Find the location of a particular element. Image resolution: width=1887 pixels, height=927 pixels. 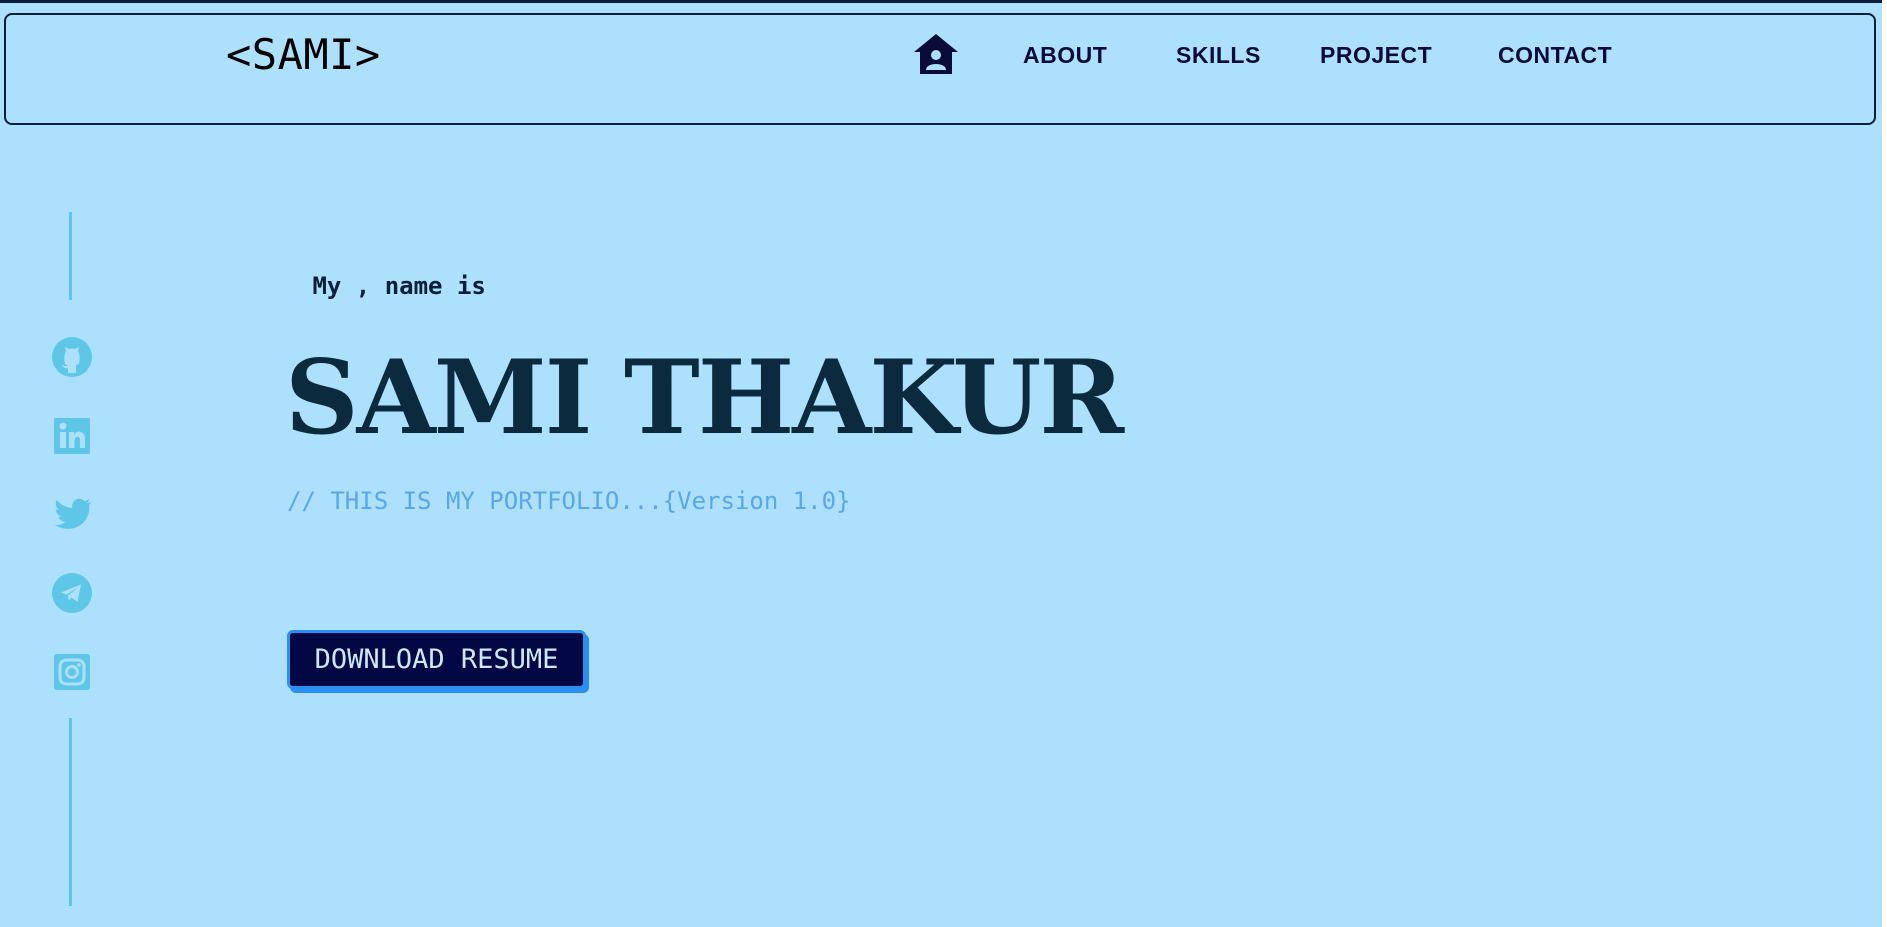

home-nav-button is located at coordinates (936, 54).